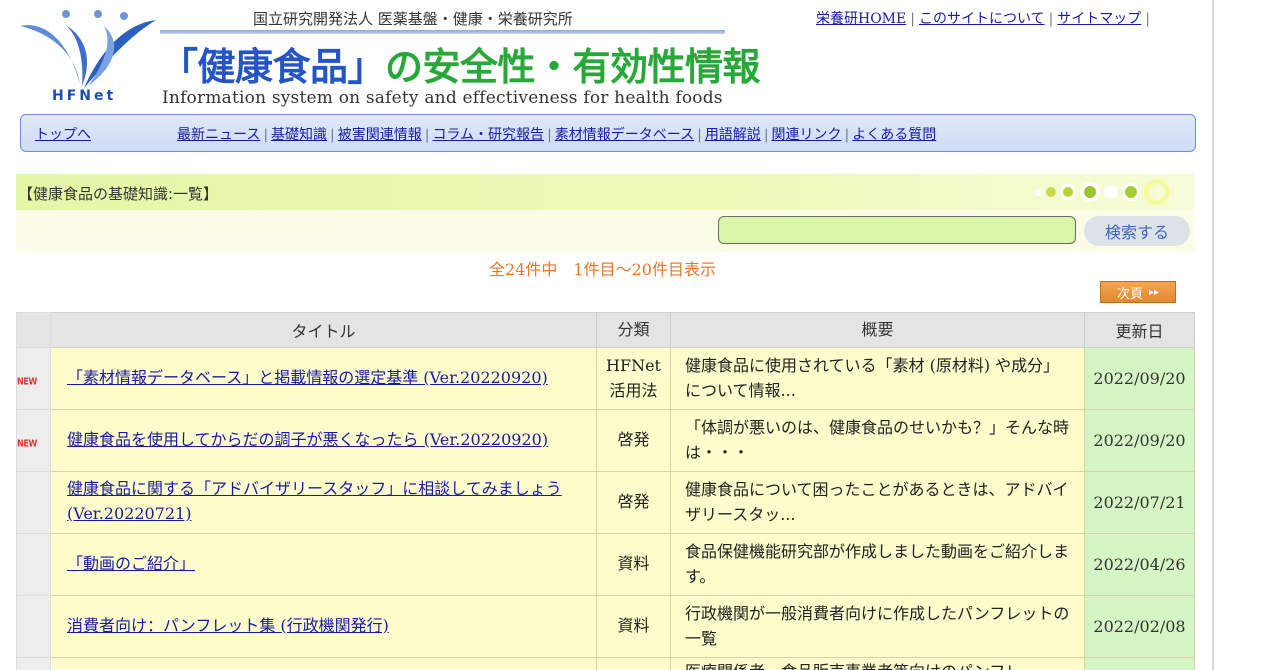 The image size is (1280, 670). What do you see at coordinates (218, 135) in the screenshot?
I see `nav-link-news: 最新ニュース` at bounding box center [218, 135].